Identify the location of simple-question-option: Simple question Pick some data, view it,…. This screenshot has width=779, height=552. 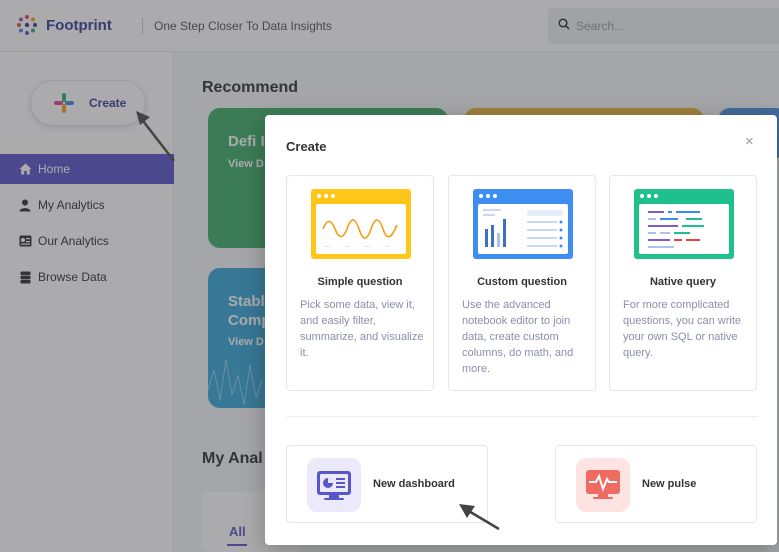
(360, 283).